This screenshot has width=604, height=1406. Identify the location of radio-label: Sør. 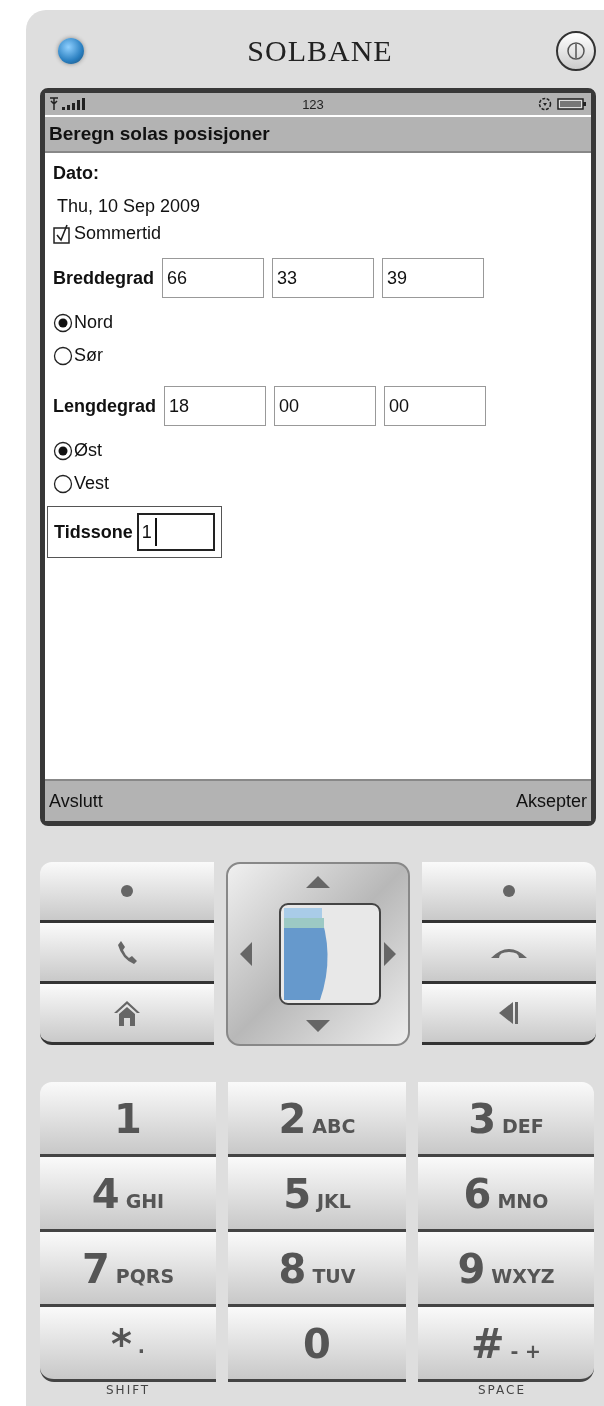
(88, 355).